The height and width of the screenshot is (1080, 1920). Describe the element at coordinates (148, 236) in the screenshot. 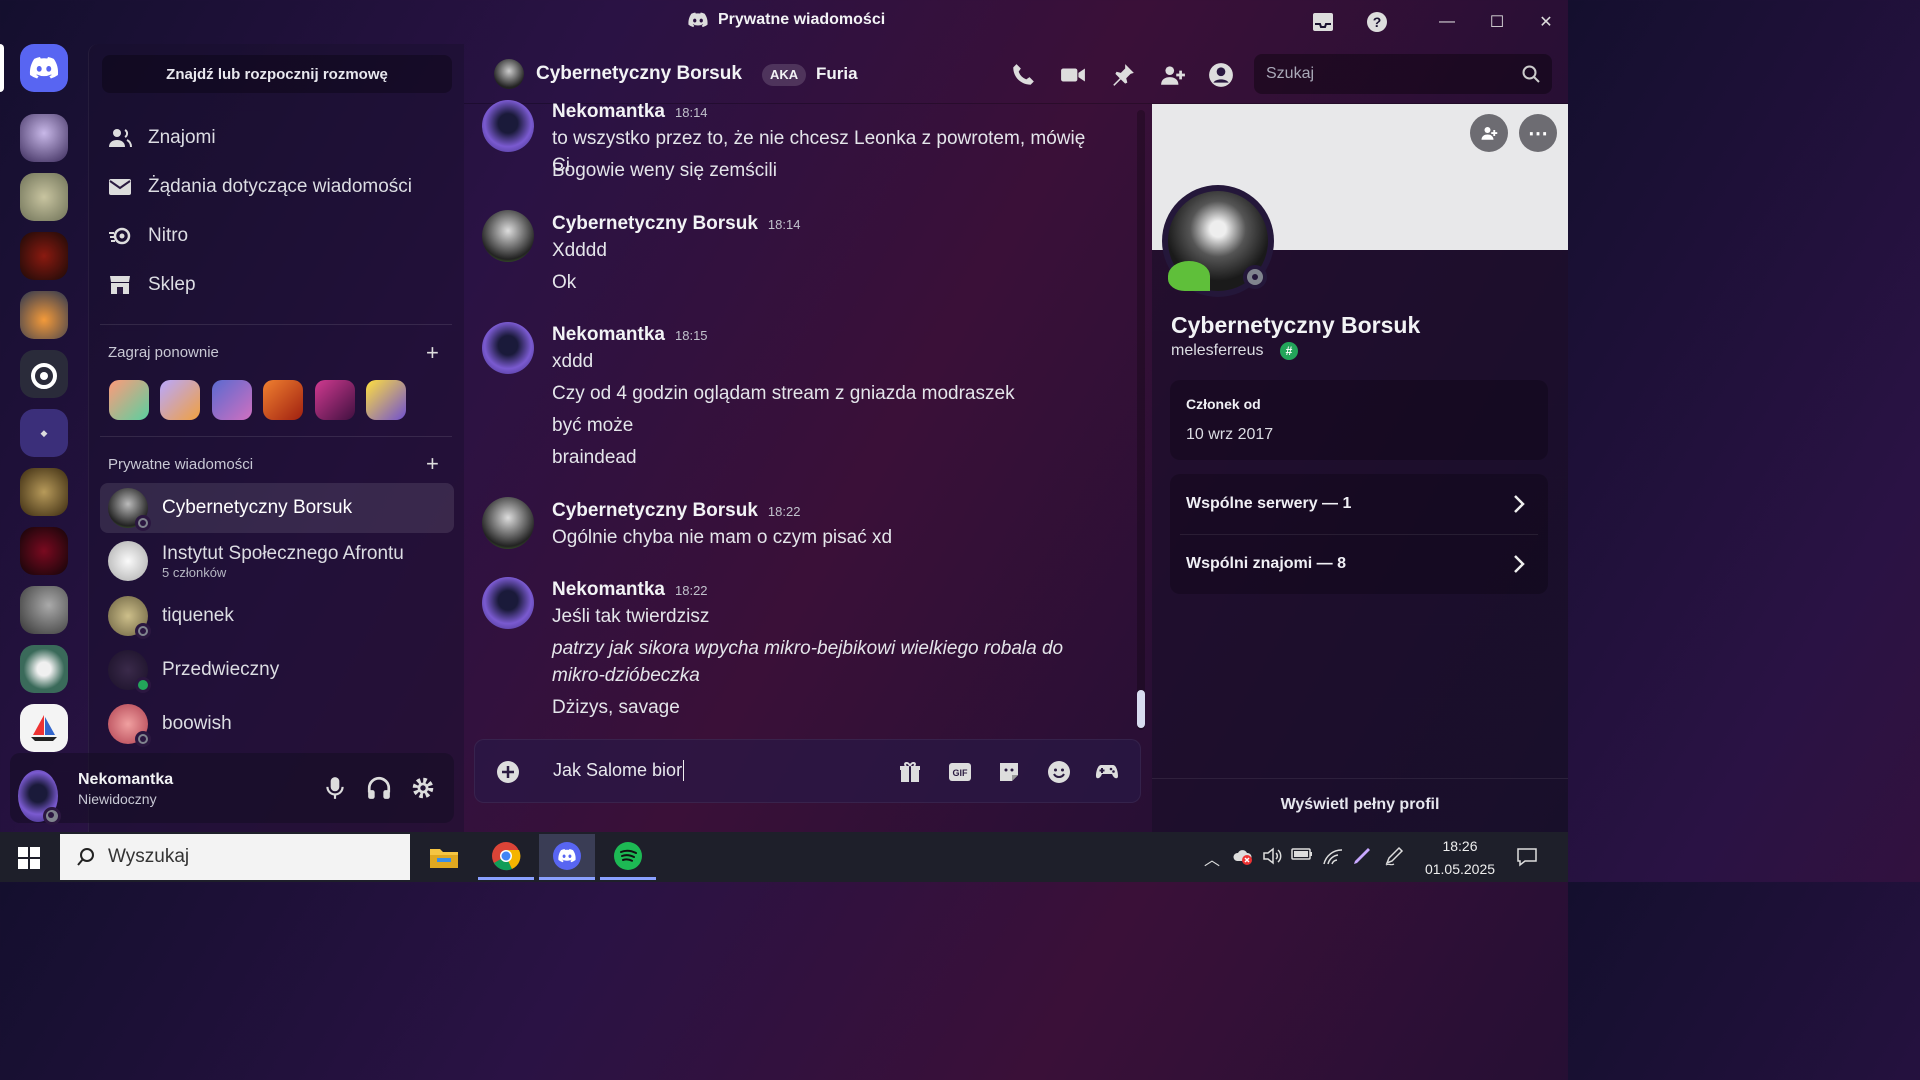

I see `nav-nitro: Nitro` at that location.